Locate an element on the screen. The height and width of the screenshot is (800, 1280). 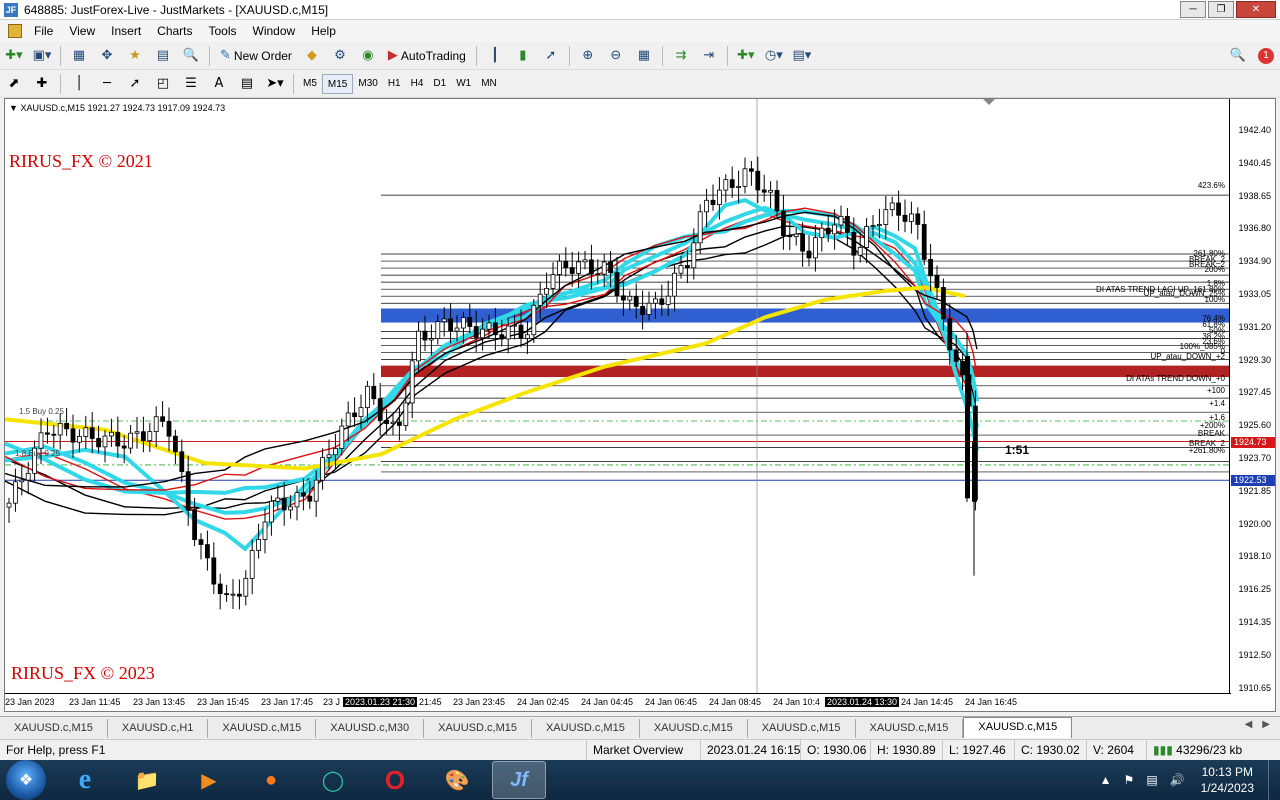
vertical-line-icon: │ is located at coordinates (79, 84).